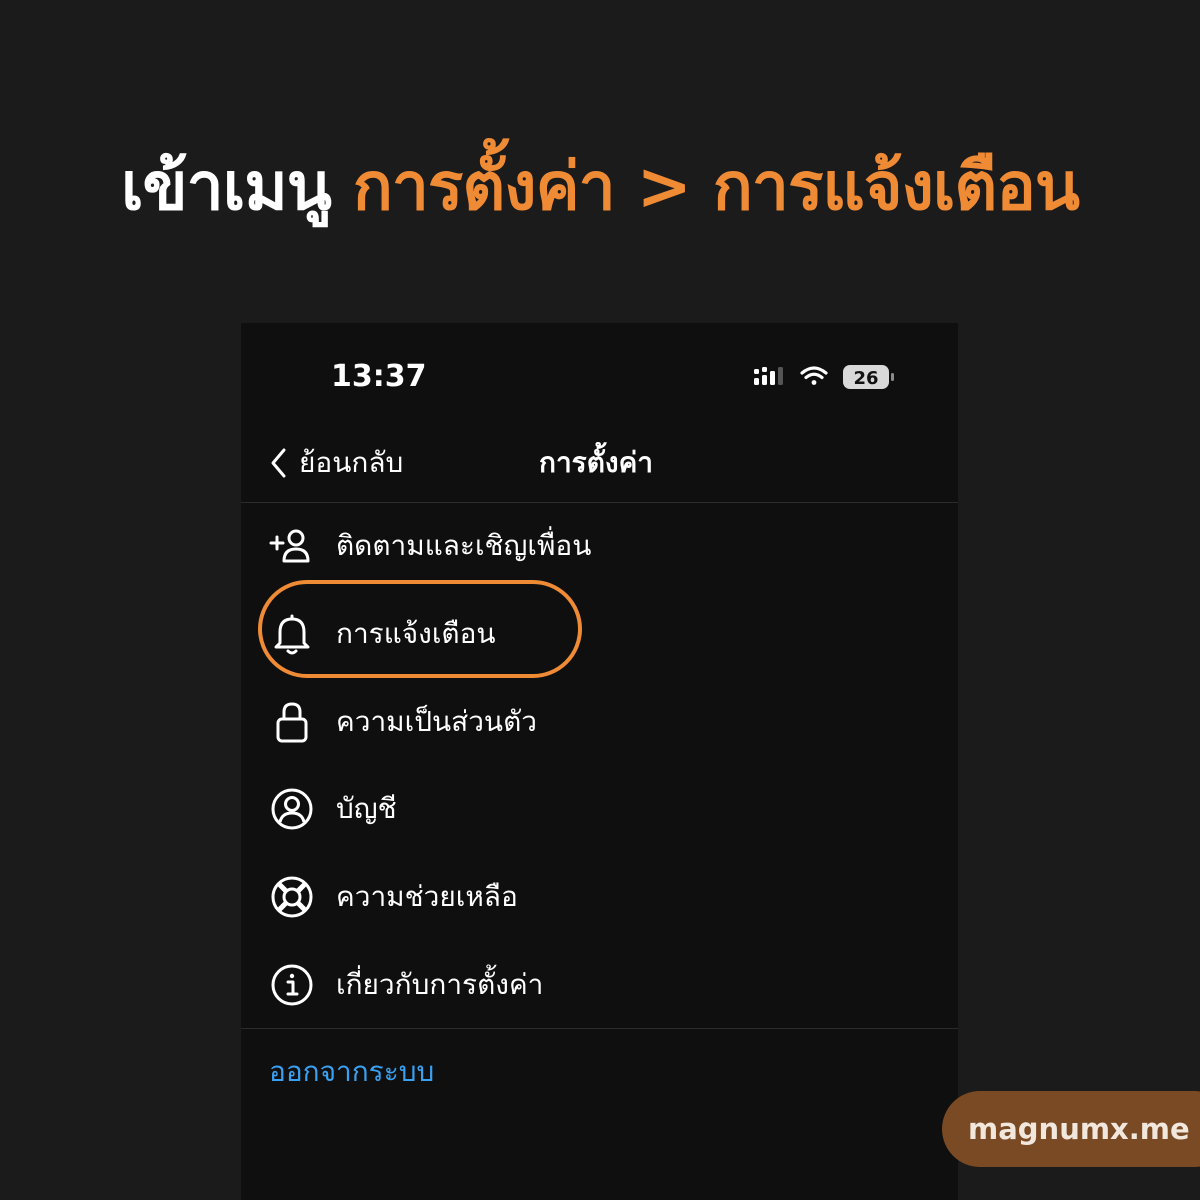 The image size is (1200, 1200). What do you see at coordinates (599, 1028) in the screenshot?
I see `menu-divider` at bounding box center [599, 1028].